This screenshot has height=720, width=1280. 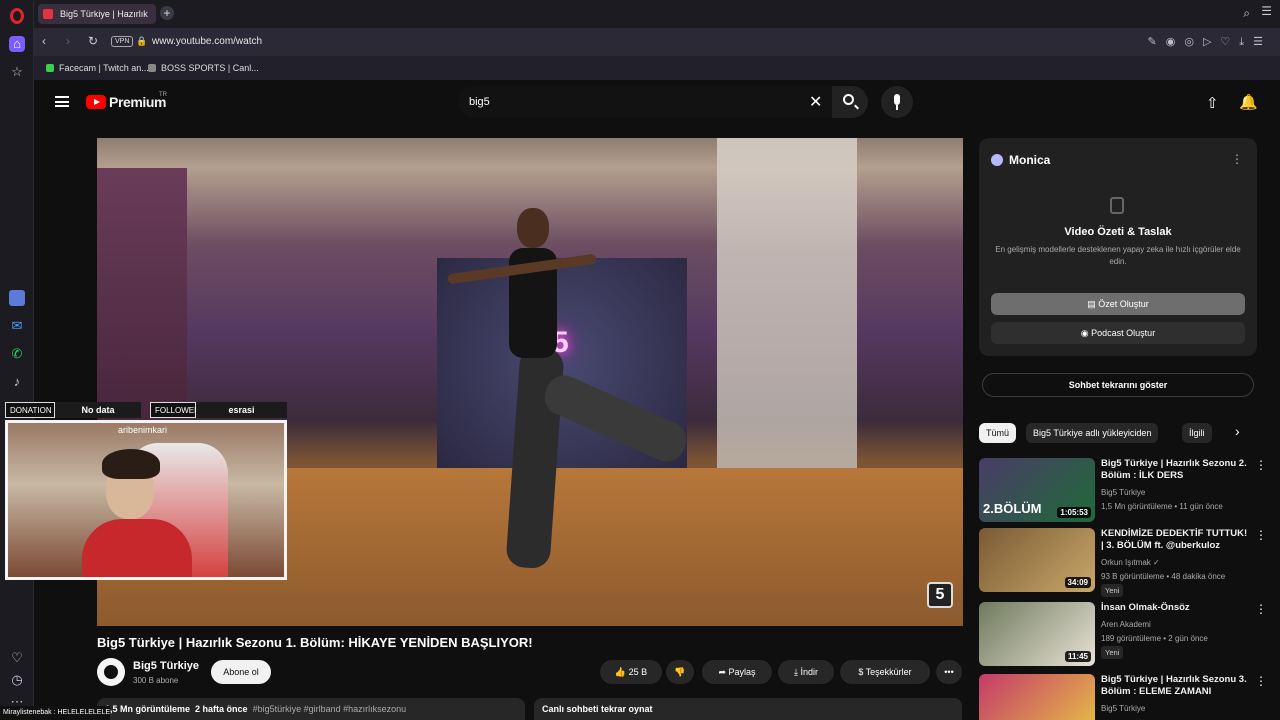 What do you see at coordinates (138, 102) in the screenshot?
I see `youtube-premium-logo: Premium` at bounding box center [138, 102].